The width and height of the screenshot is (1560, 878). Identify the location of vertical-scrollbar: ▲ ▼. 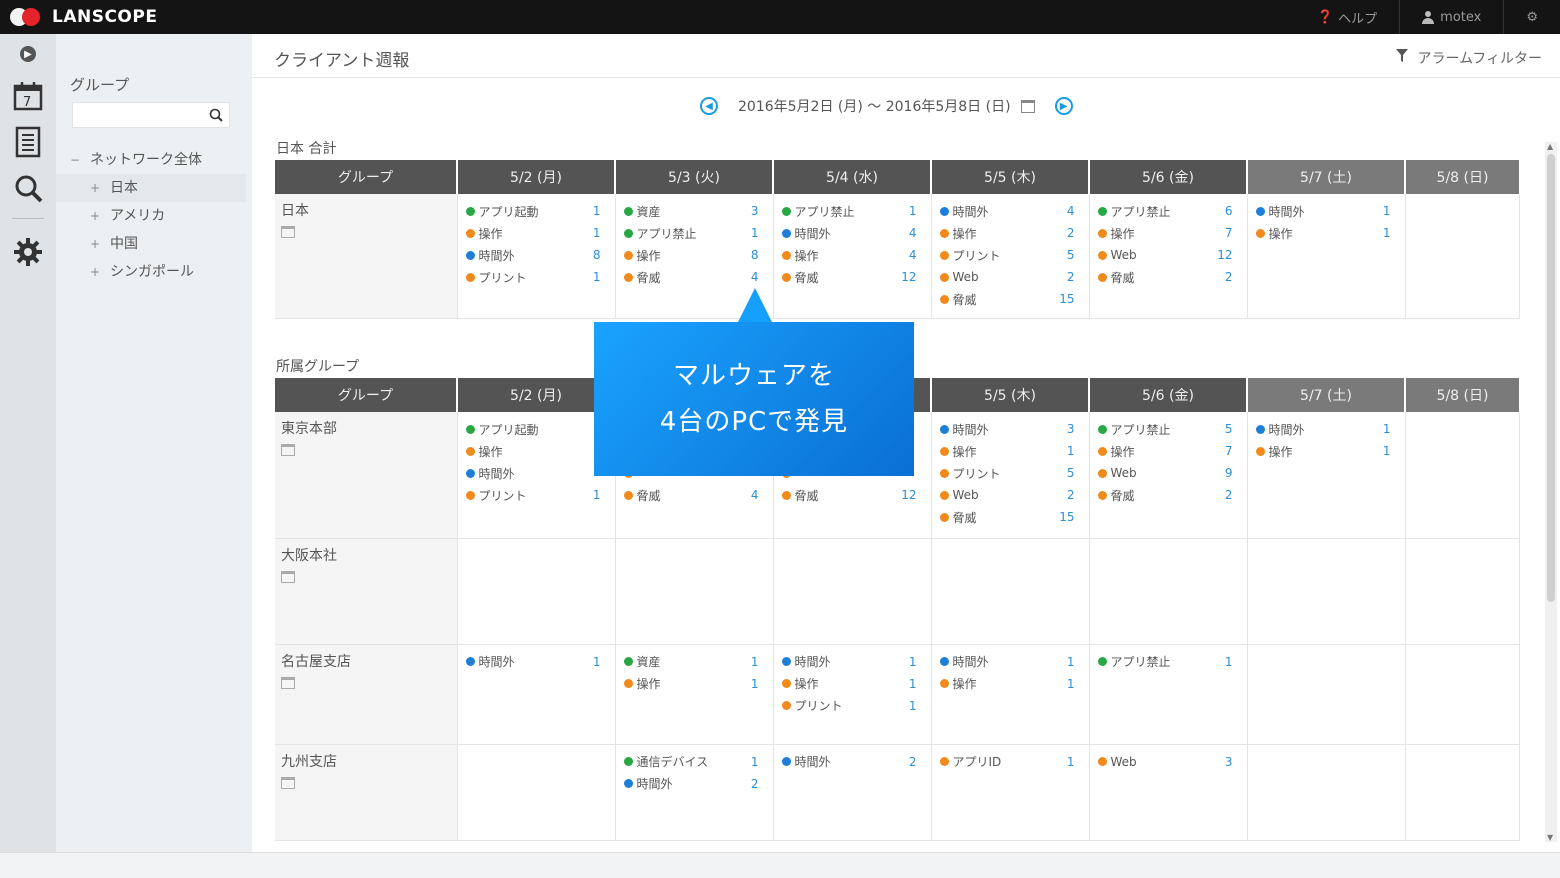
(1551, 492).